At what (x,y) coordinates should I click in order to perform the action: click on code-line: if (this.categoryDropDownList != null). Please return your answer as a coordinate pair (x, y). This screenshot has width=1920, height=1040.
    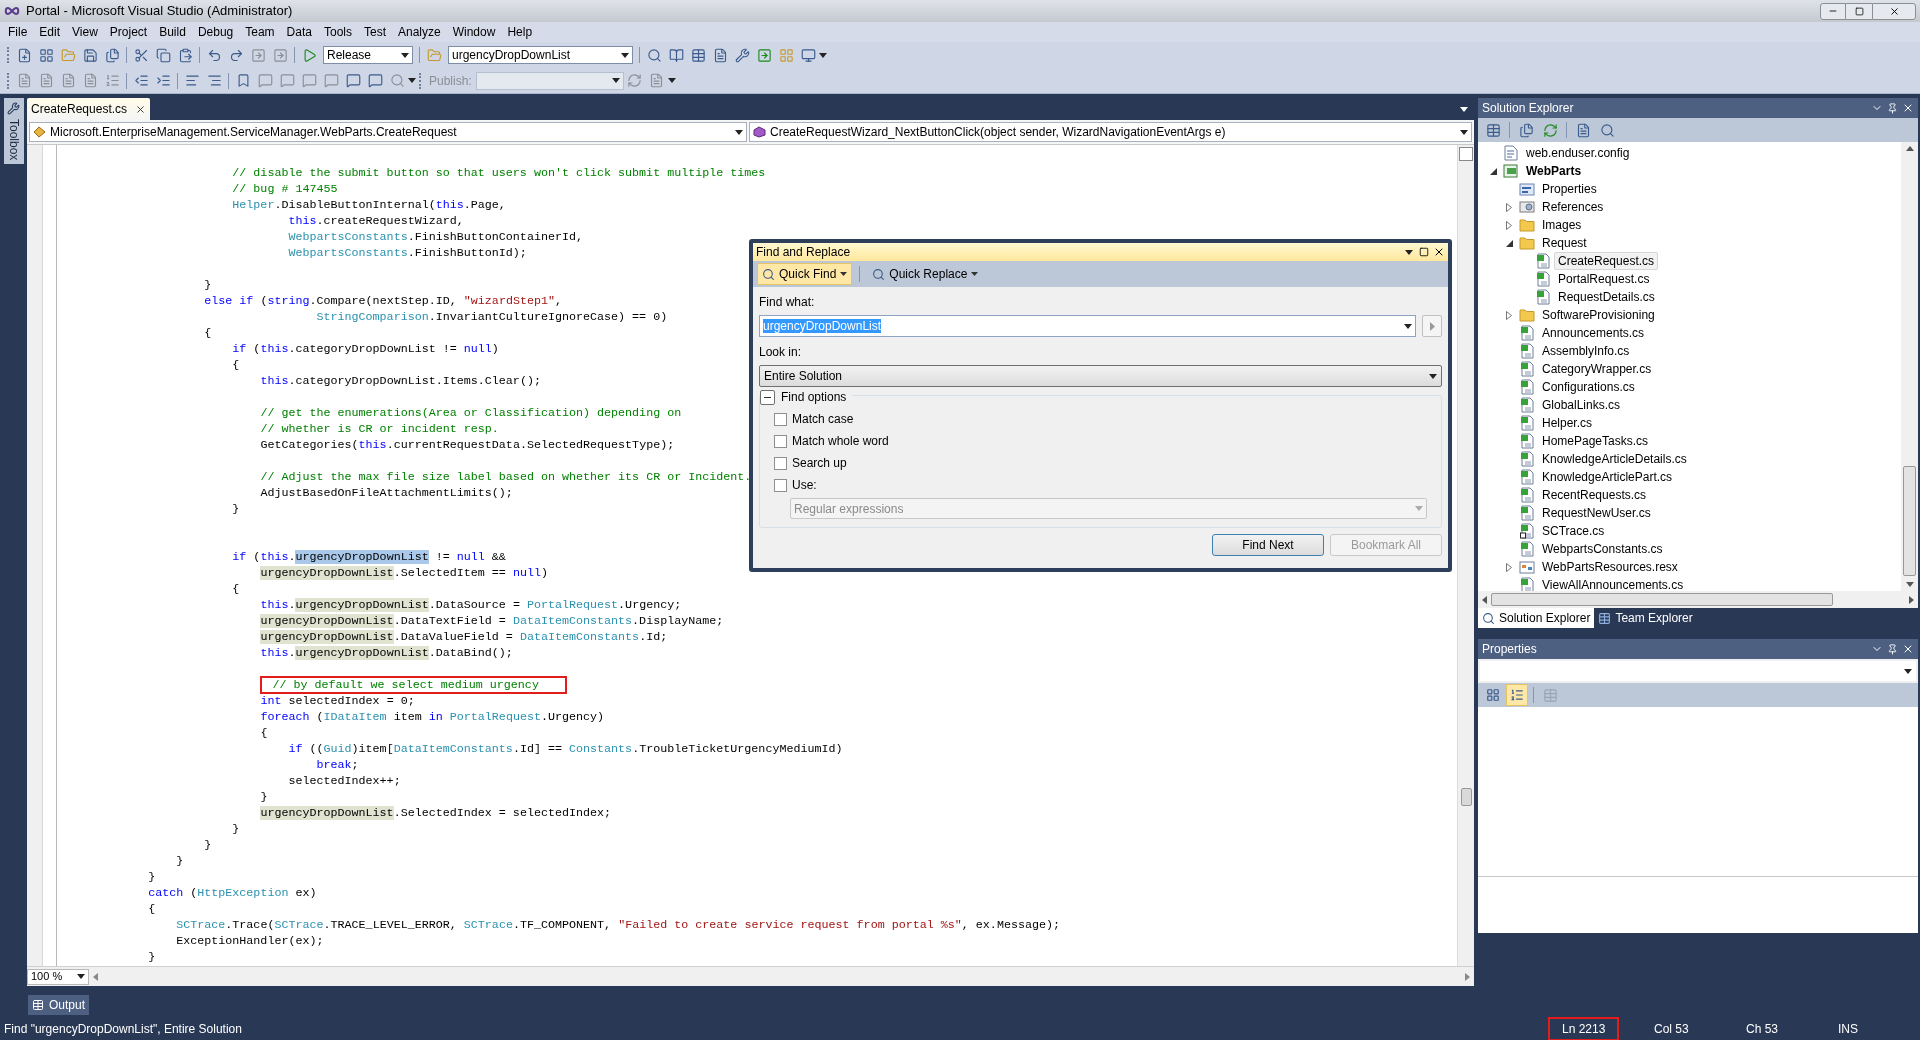
    Looking at the image, I should click on (365, 349).